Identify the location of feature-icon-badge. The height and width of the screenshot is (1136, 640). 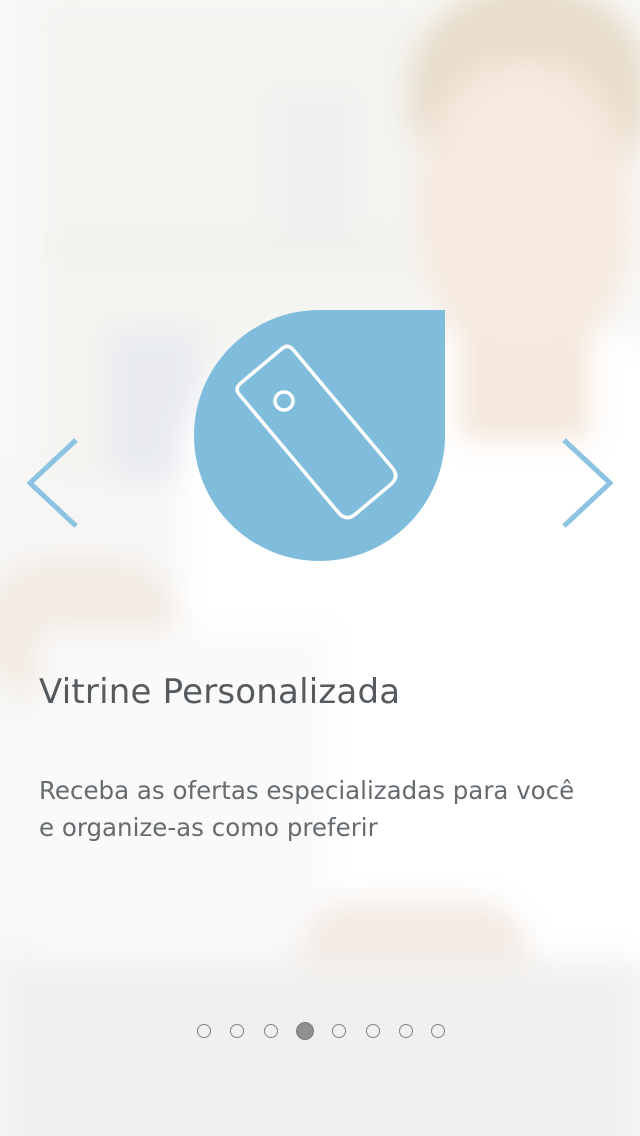
(319, 435).